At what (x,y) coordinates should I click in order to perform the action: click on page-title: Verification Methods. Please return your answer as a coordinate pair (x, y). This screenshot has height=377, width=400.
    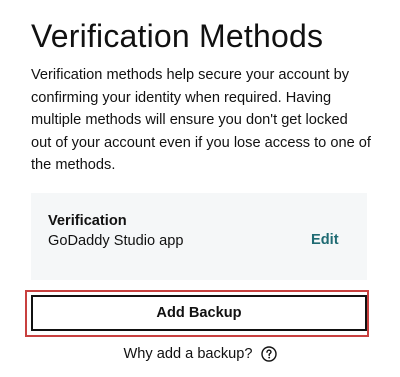
    Looking at the image, I should click on (177, 36).